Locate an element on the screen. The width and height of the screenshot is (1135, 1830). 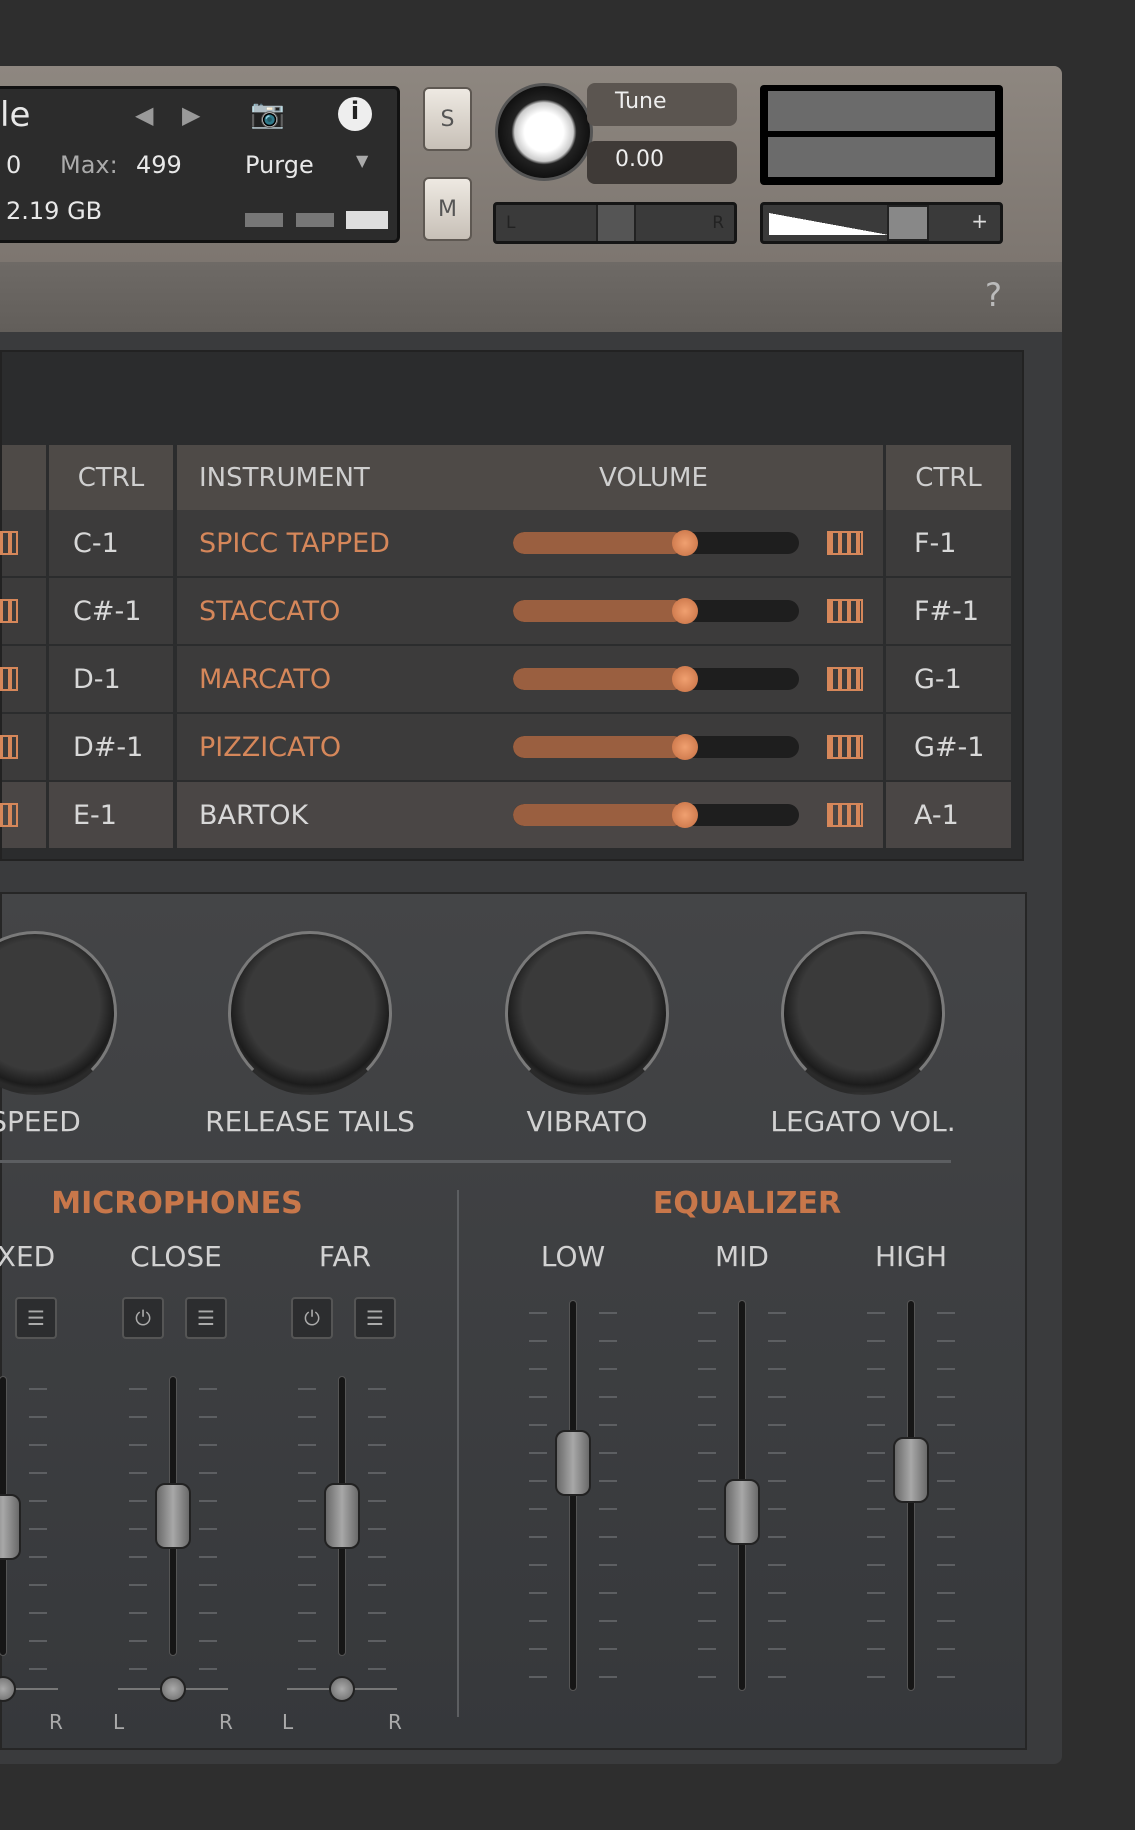
prev-instrument-icon: ◀ is located at coordinates (144, 115).